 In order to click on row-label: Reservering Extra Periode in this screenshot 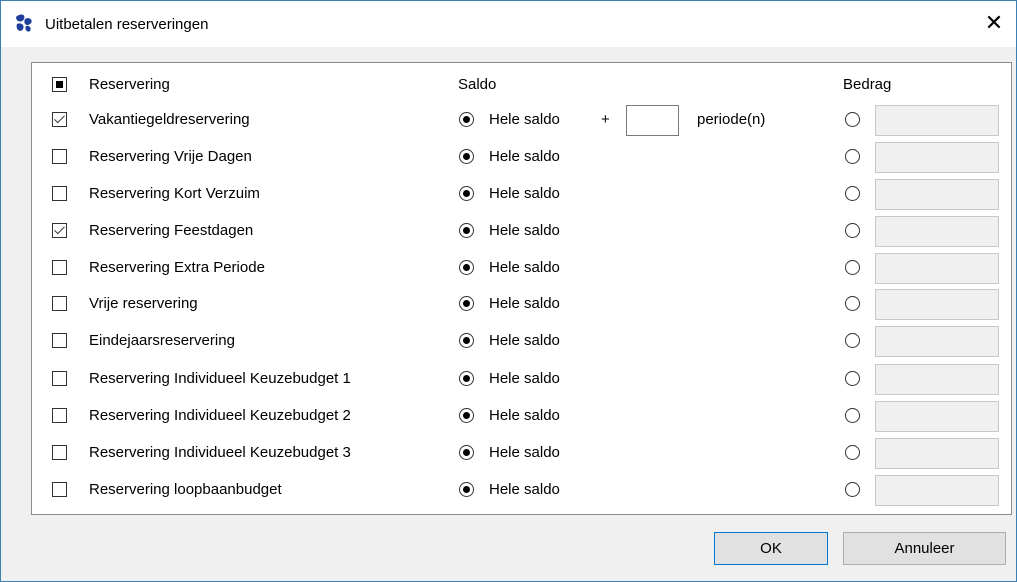, I will do `click(177, 267)`.